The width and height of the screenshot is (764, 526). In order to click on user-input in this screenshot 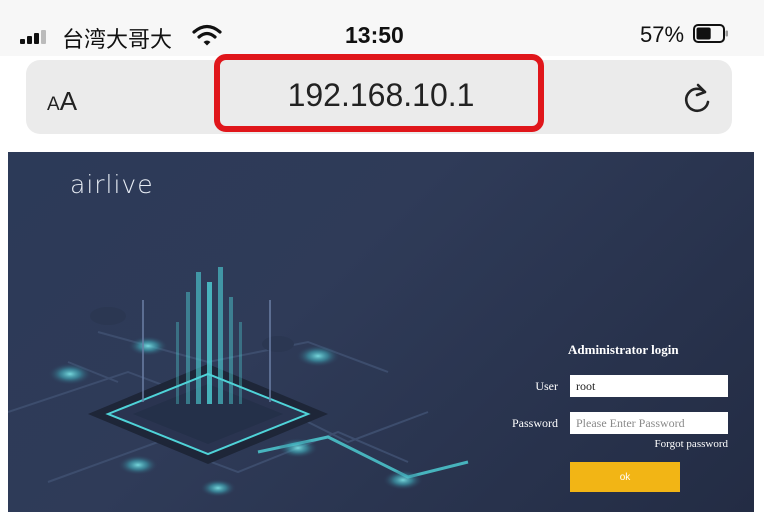, I will do `click(649, 386)`.